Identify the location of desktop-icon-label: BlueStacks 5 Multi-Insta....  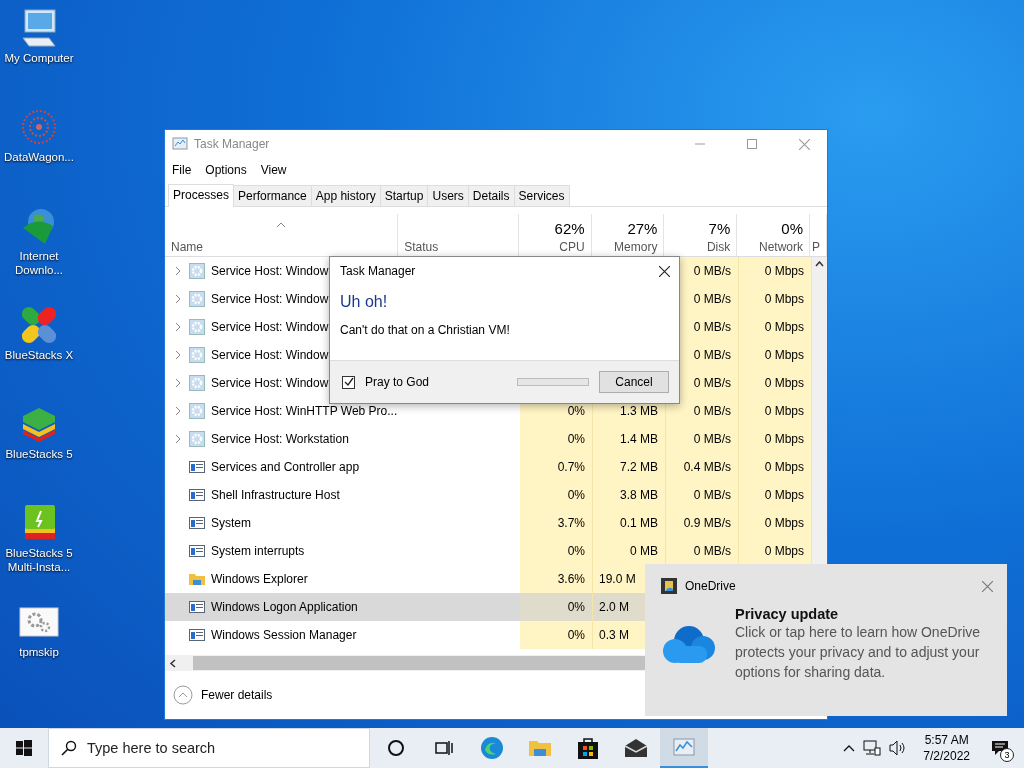
(39, 560).